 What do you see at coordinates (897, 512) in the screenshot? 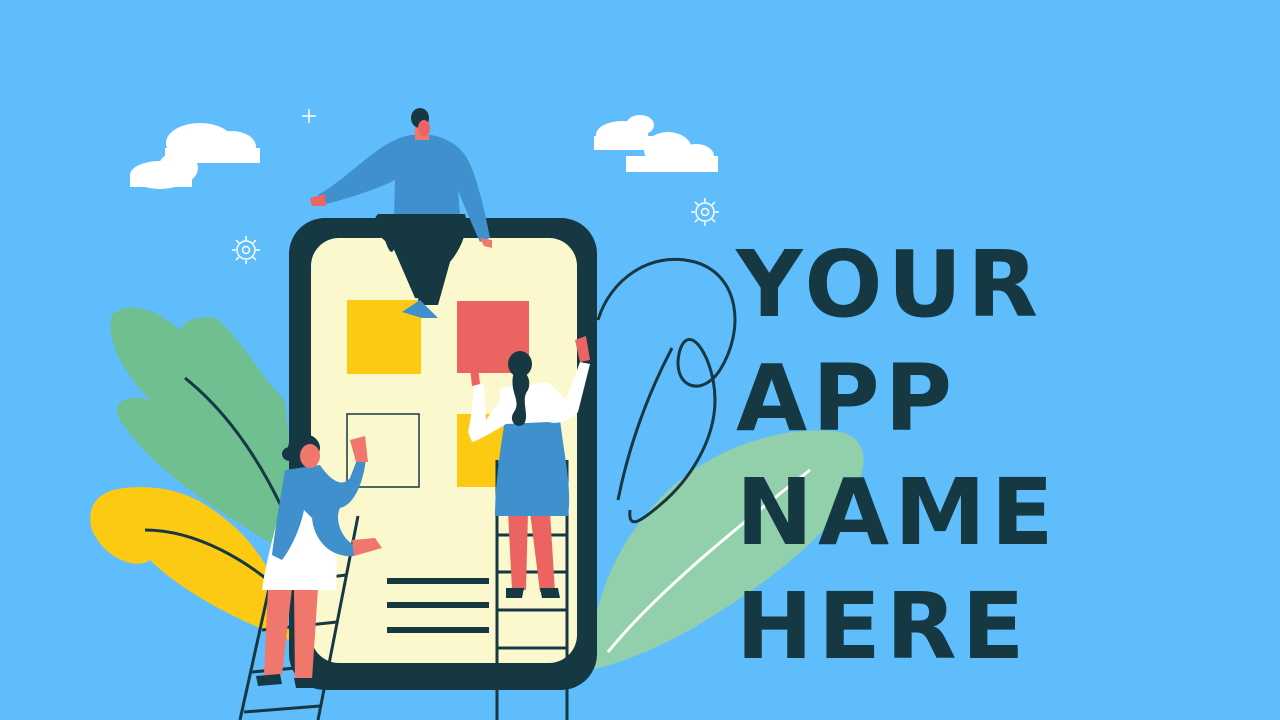
I see `title-line: NAME` at bounding box center [897, 512].